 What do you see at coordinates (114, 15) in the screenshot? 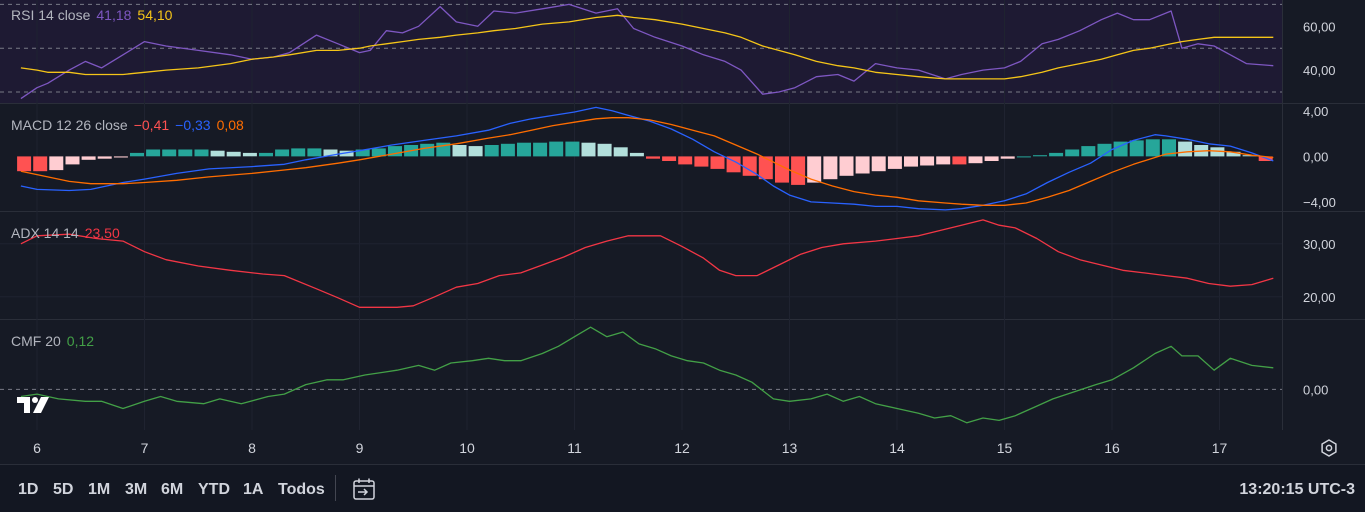
I see `rsi-value: 41,18` at bounding box center [114, 15].